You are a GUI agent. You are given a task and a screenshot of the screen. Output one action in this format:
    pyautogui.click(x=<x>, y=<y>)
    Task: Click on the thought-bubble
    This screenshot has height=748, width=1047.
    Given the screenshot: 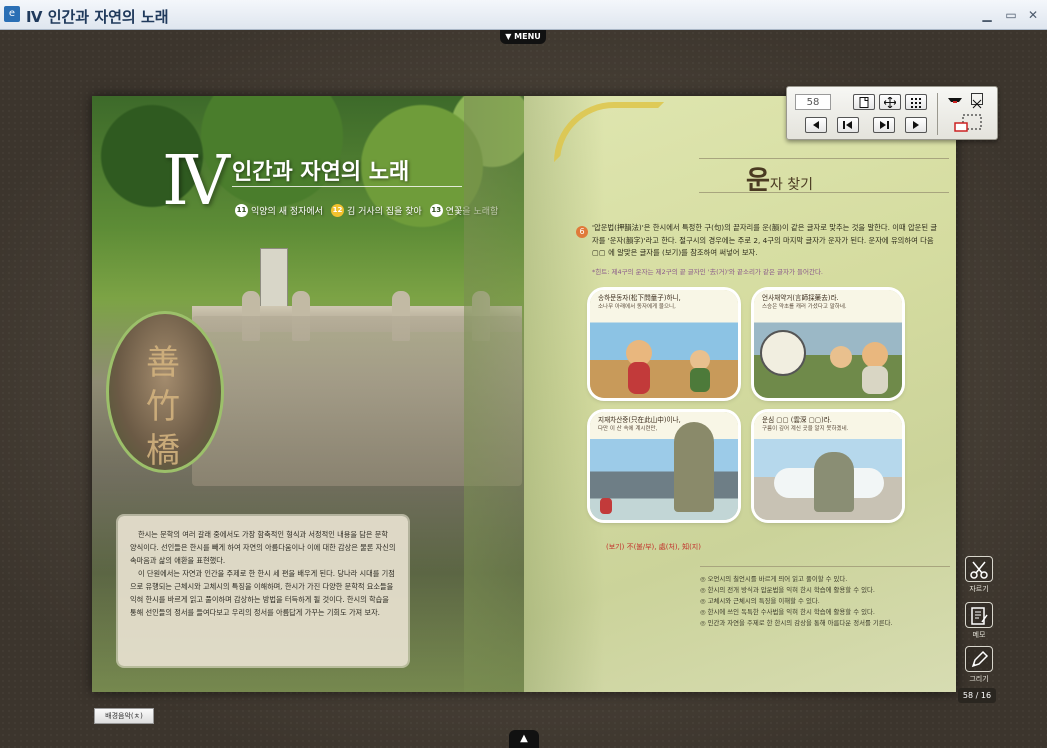 What is the action you would take?
    pyautogui.click(x=783, y=353)
    